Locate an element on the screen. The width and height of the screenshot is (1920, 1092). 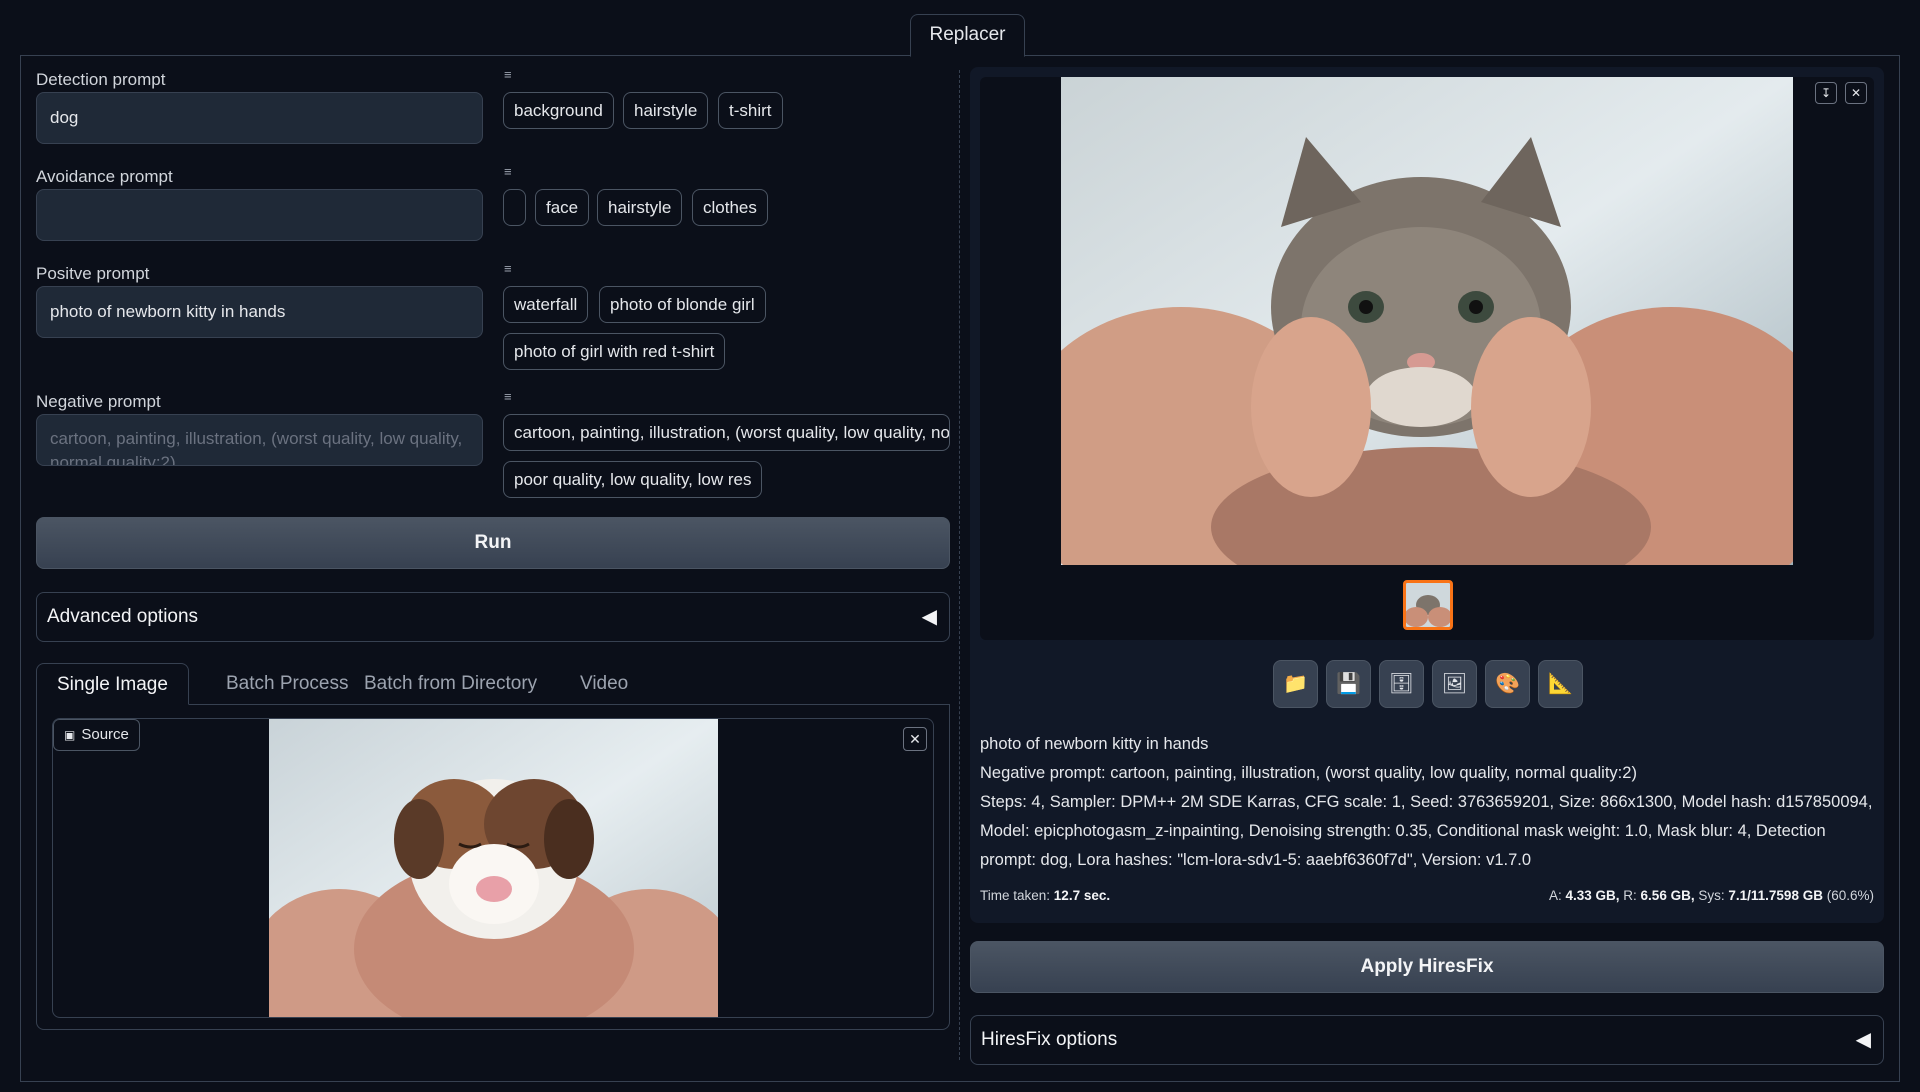
negative-chip-poor-quality: poor quality, low quality, low res is located at coordinates (633, 479).